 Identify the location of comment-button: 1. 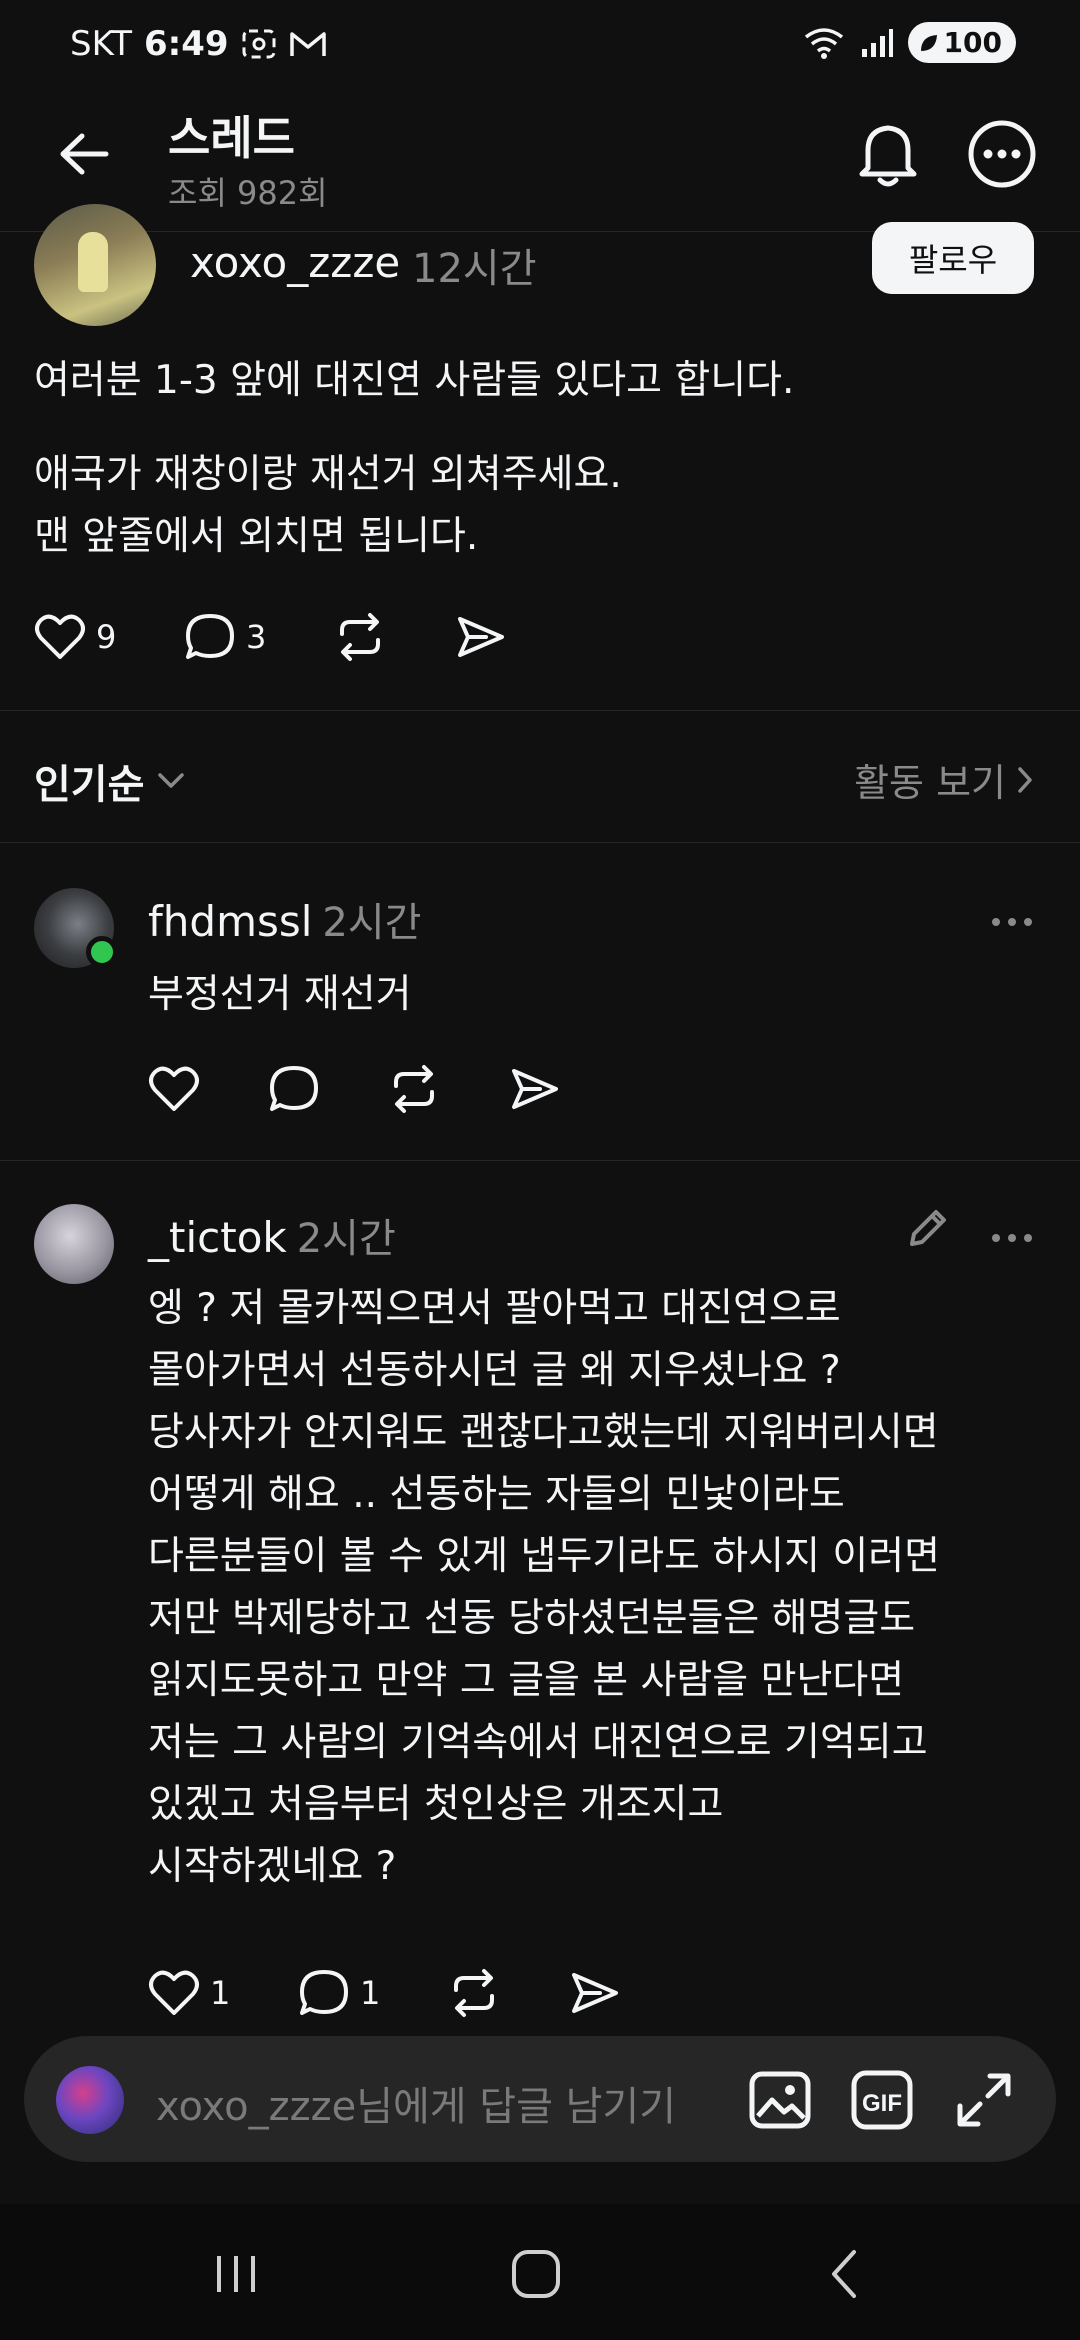
(373, 1993).